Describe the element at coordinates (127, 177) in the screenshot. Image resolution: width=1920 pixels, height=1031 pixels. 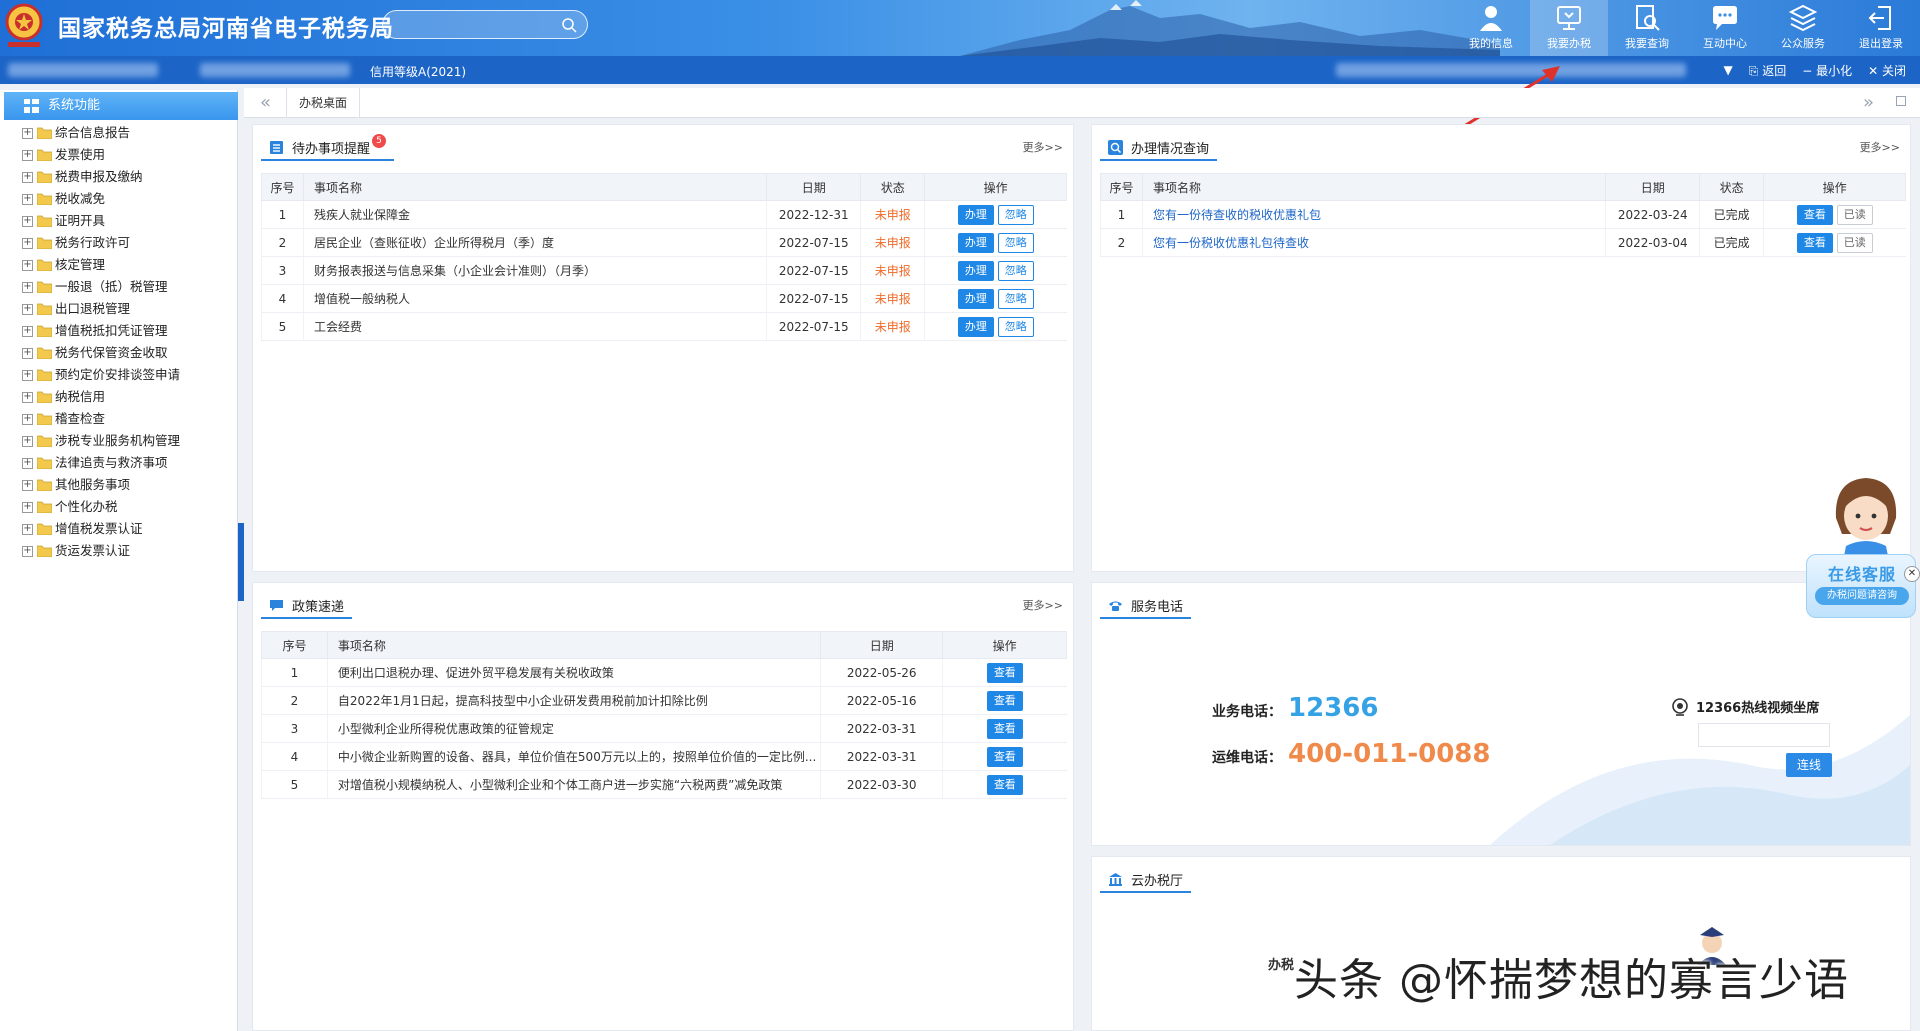
I see `sidebar-item: + 税费申报及缴纳` at that location.